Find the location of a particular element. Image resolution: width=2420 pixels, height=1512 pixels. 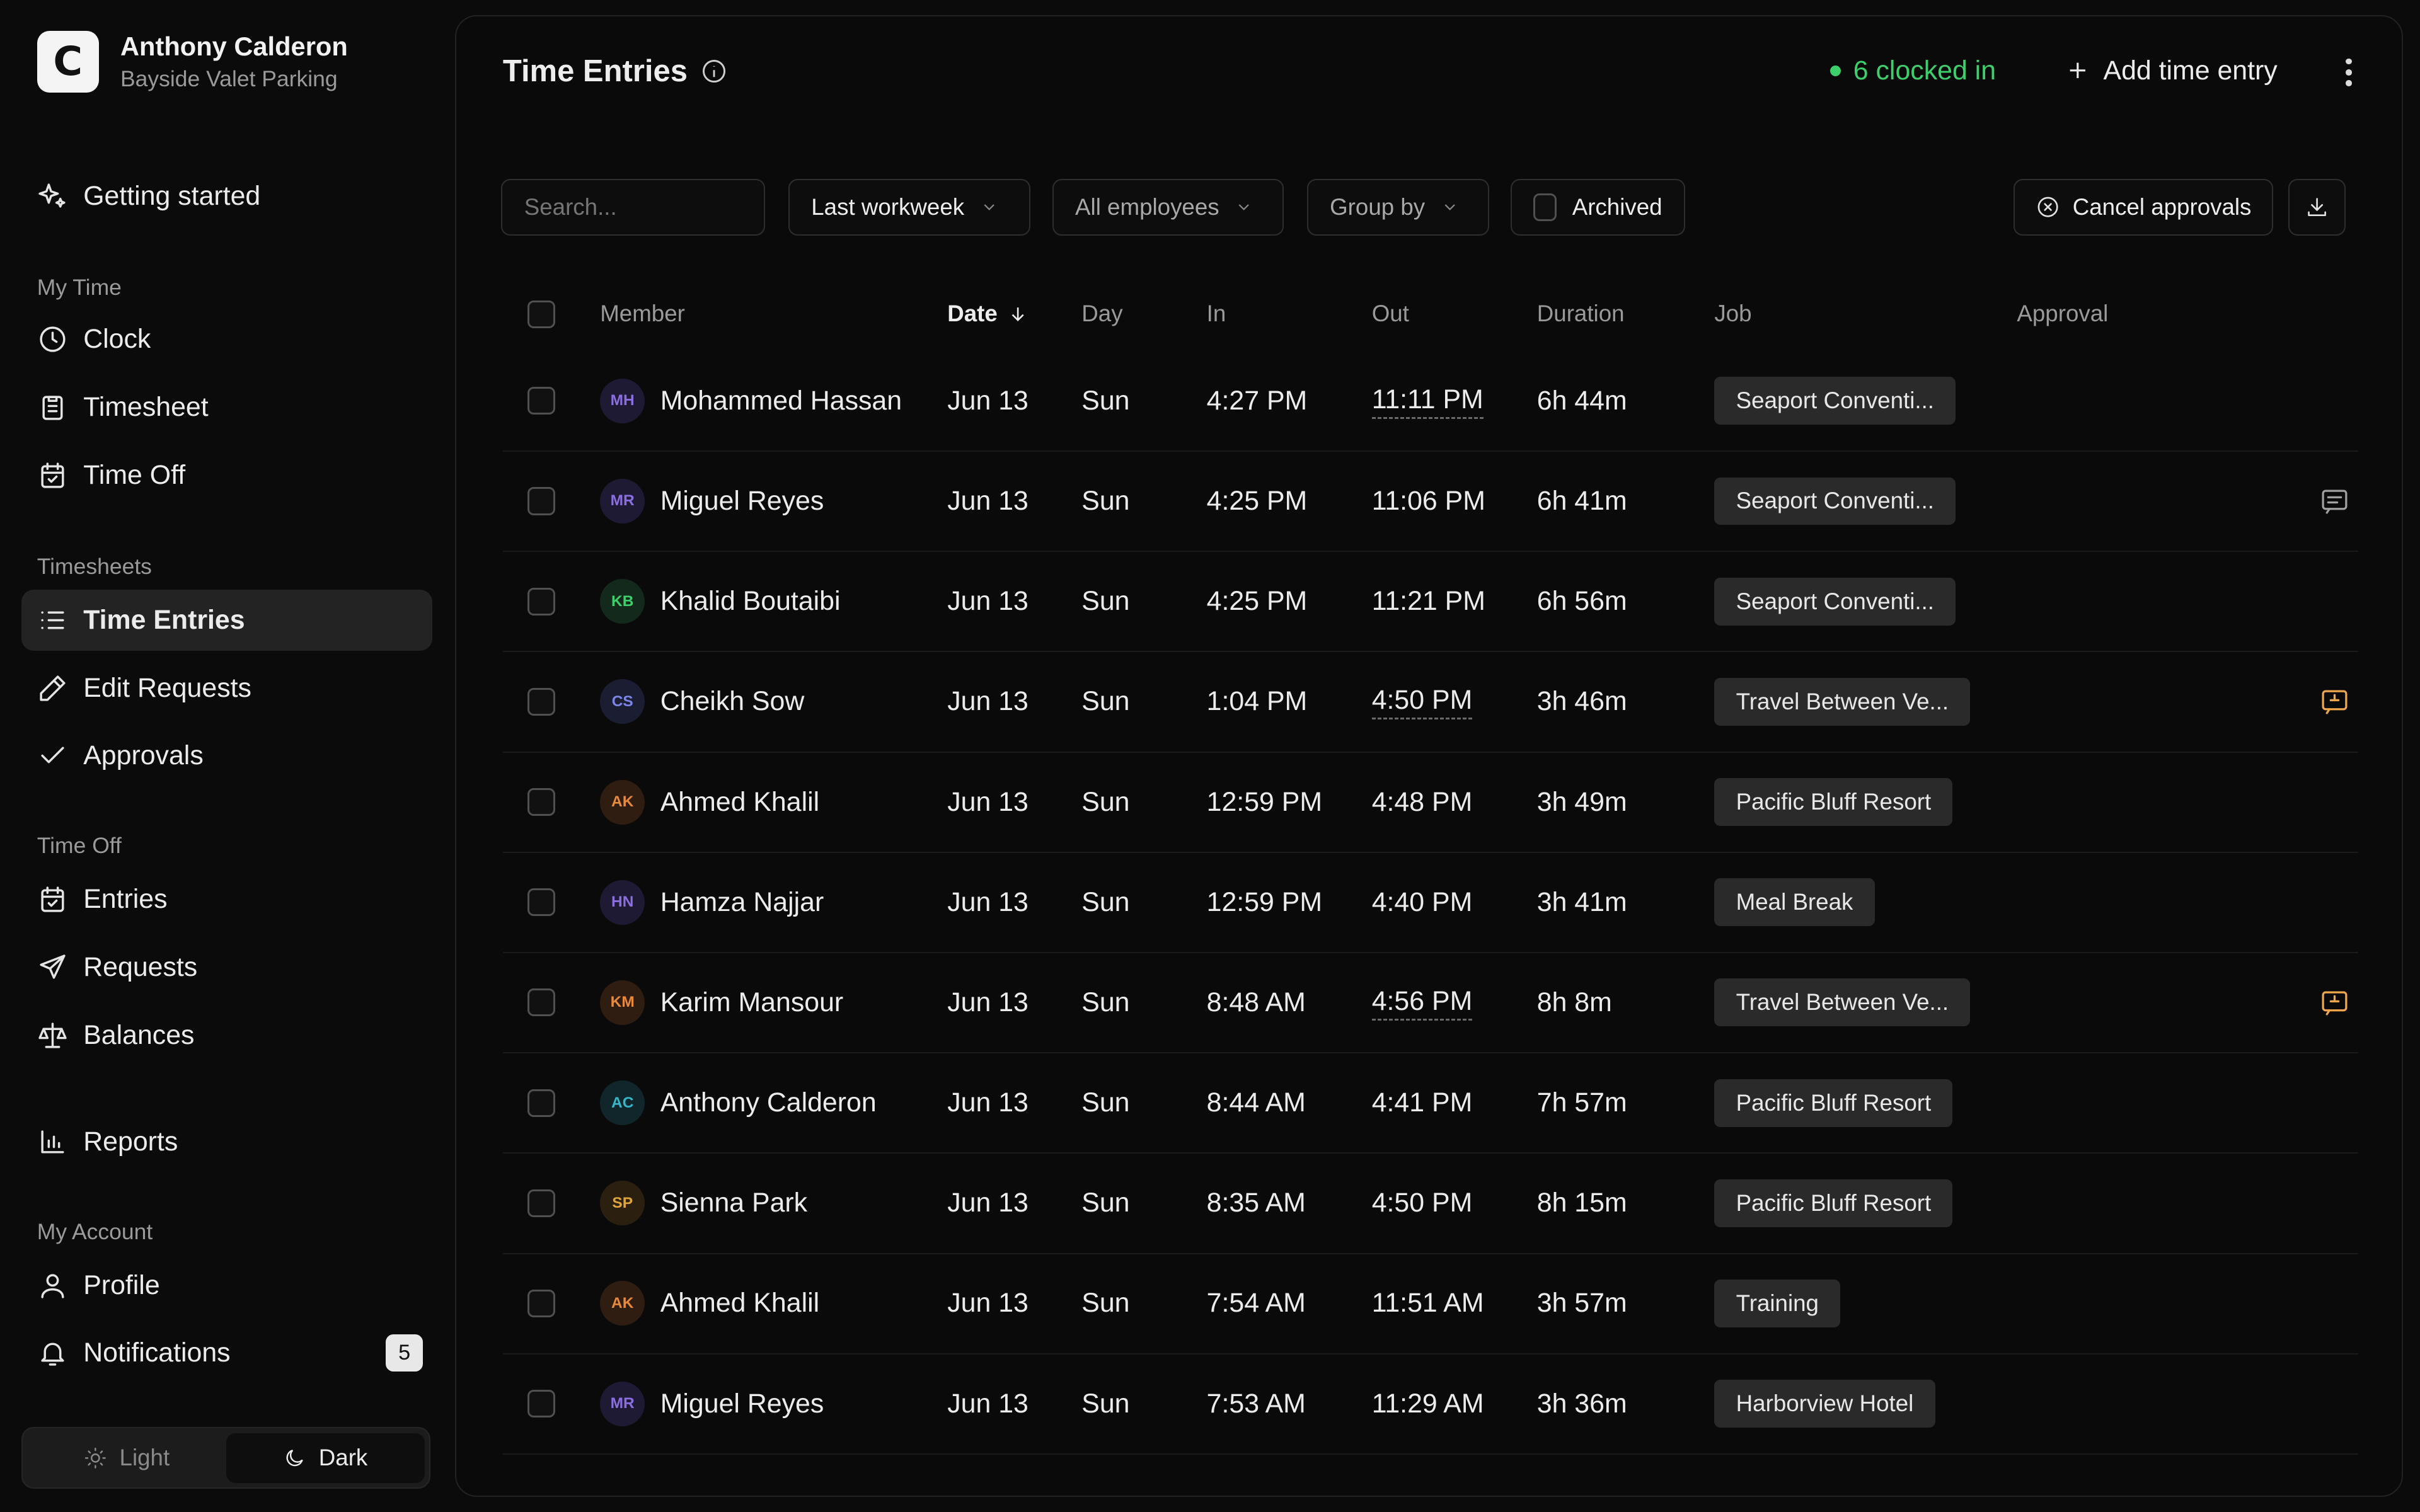

job-tag: Training is located at coordinates (1777, 1303).